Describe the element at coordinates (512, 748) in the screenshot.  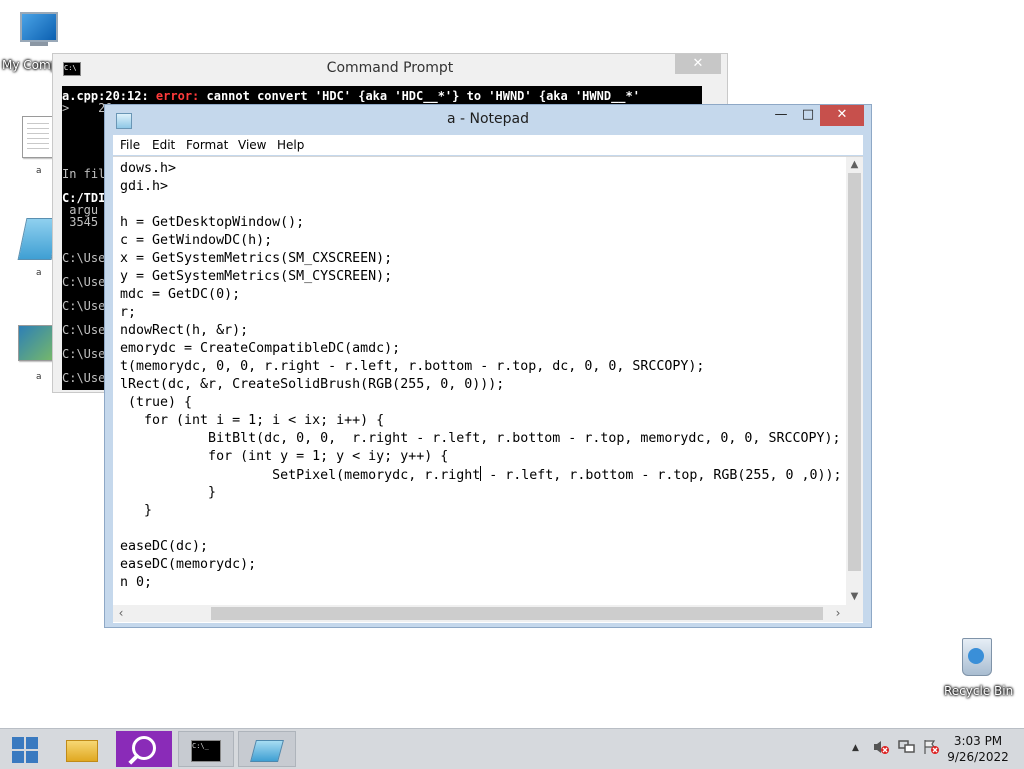
I see `taskbar: C:\_ ▲ 3:03 PM 9/26/2022` at that location.